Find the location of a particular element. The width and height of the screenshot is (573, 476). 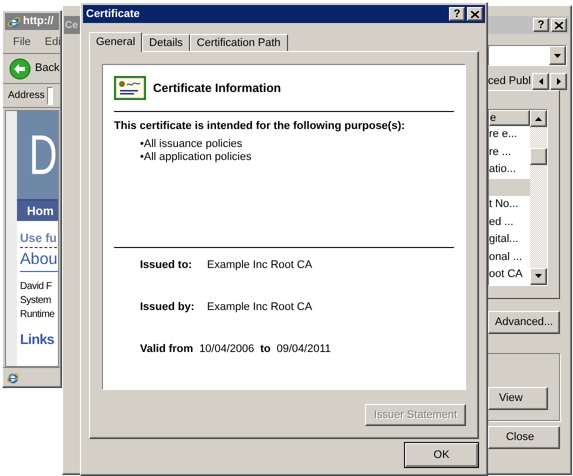

tab: General is located at coordinates (115, 42).